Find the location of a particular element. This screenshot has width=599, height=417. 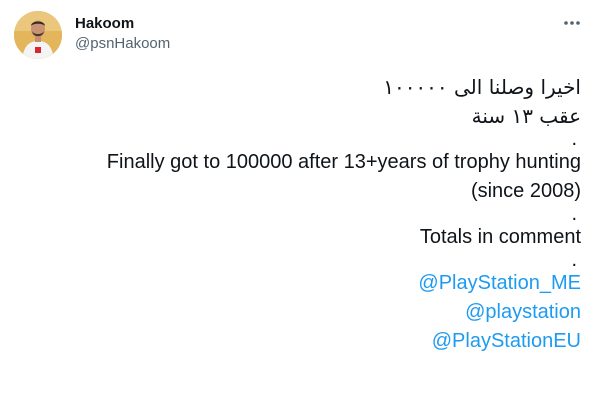

author-handle: @psnHakoom is located at coordinates (122, 44).